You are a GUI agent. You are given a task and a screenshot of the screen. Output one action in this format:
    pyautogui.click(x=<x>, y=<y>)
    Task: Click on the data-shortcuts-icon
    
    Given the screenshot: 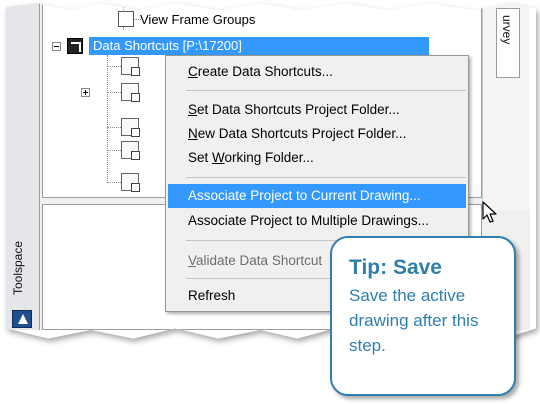 What is the action you would take?
    pyautogui.click(x=75, y=46)
    